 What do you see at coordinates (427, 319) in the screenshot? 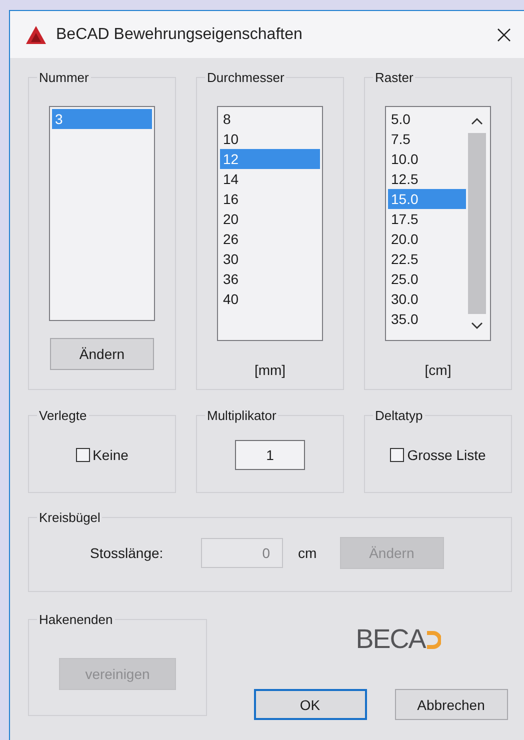
I see `list-item: 35.0` at bounding box center [427, 319].